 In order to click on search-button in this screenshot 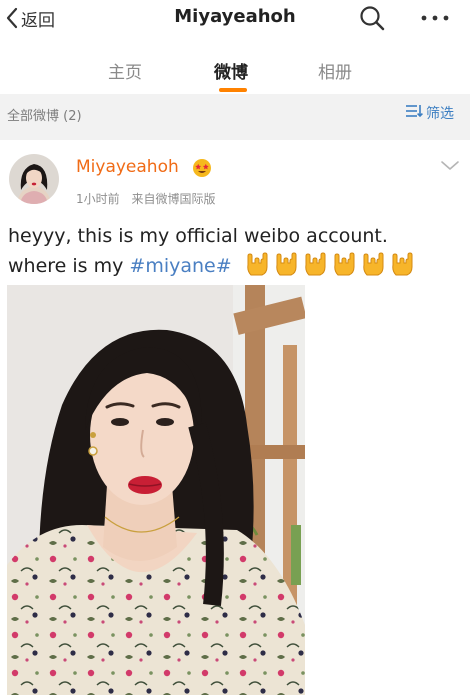, I will do `click(372, 18)`.